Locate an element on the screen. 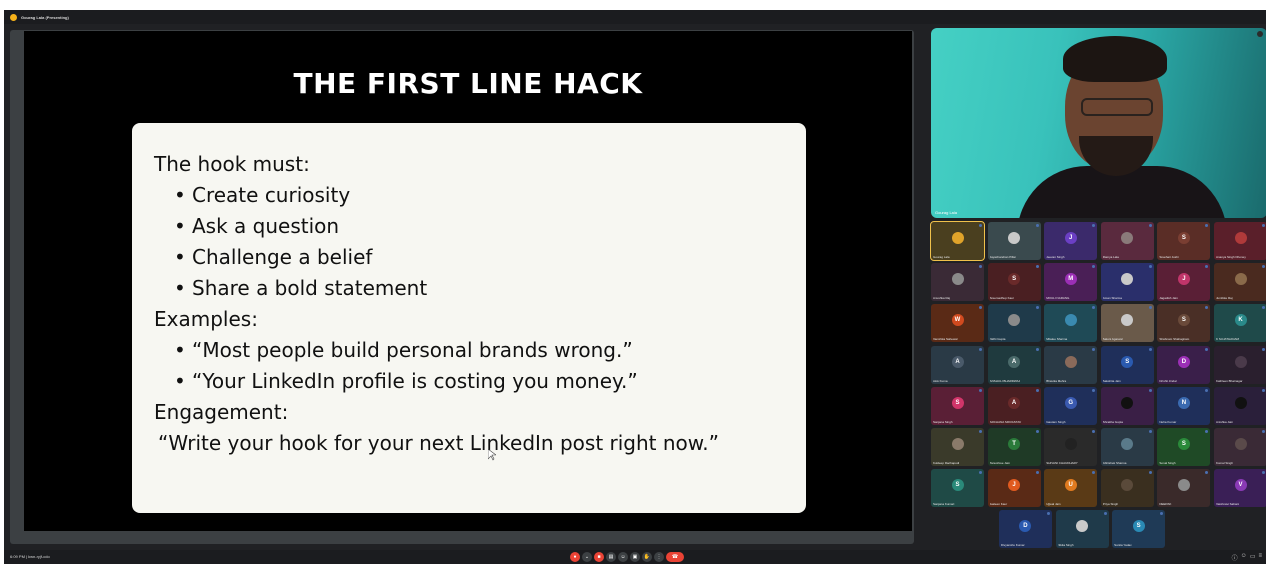 The image size is (1268, 564). mouse-cursor-icon is located at coordinates (492, 455).